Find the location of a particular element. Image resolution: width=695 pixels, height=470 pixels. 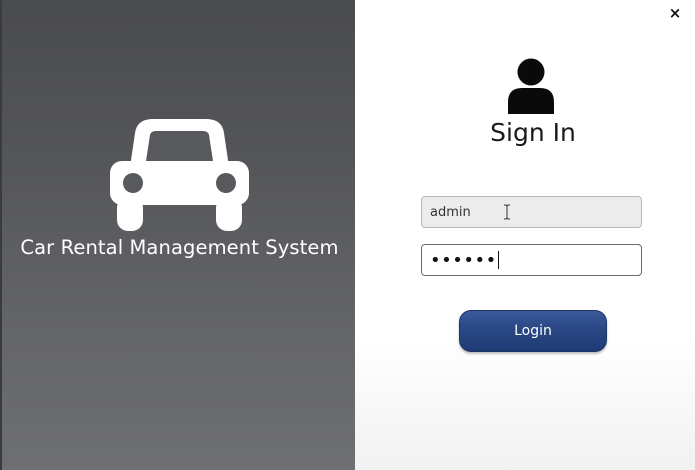

i-beam-cursor-icon is located at coordinates (507, 212).